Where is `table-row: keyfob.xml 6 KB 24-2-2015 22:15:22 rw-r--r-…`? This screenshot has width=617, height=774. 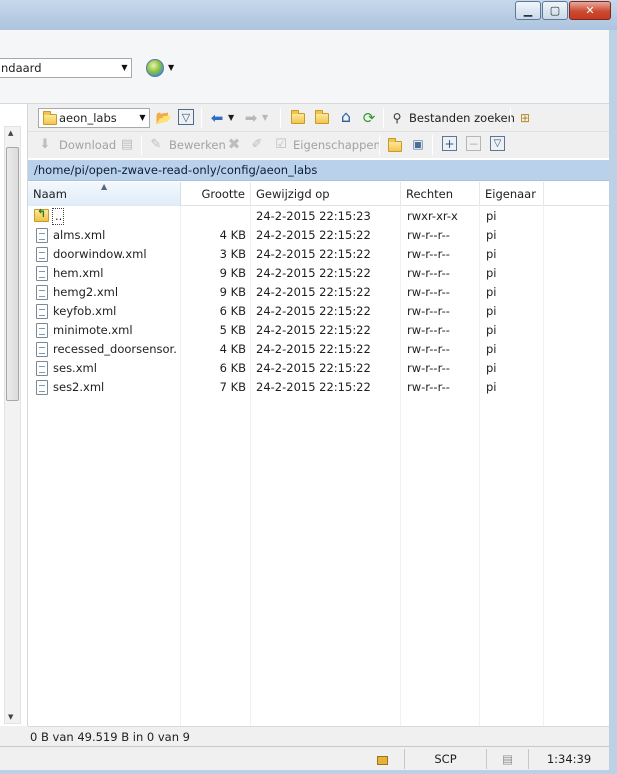 table-row: keyfob.xml 6 KB 24-2-2015 22:15:22 rw-r--r-… is located at coordinates (318, 311).